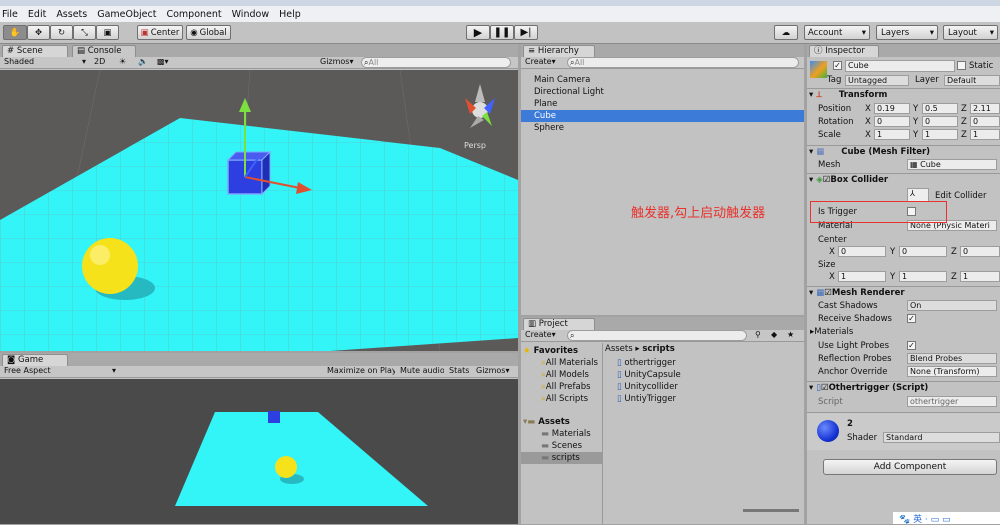  I want to click on tab-inspector: ⓘ Inspector, so click(844, 51).